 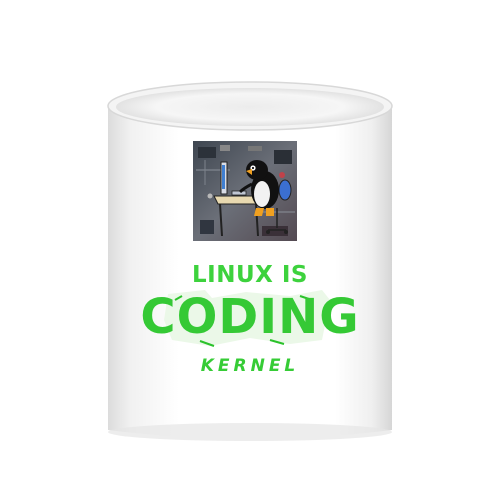 I want to click on print-line-coding: CODING, so click(x=250, y=317).